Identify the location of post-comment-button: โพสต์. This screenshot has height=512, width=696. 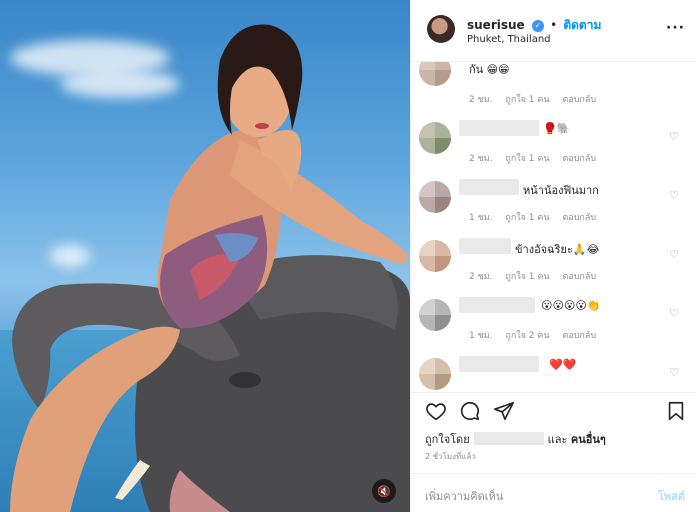
(671, 496).